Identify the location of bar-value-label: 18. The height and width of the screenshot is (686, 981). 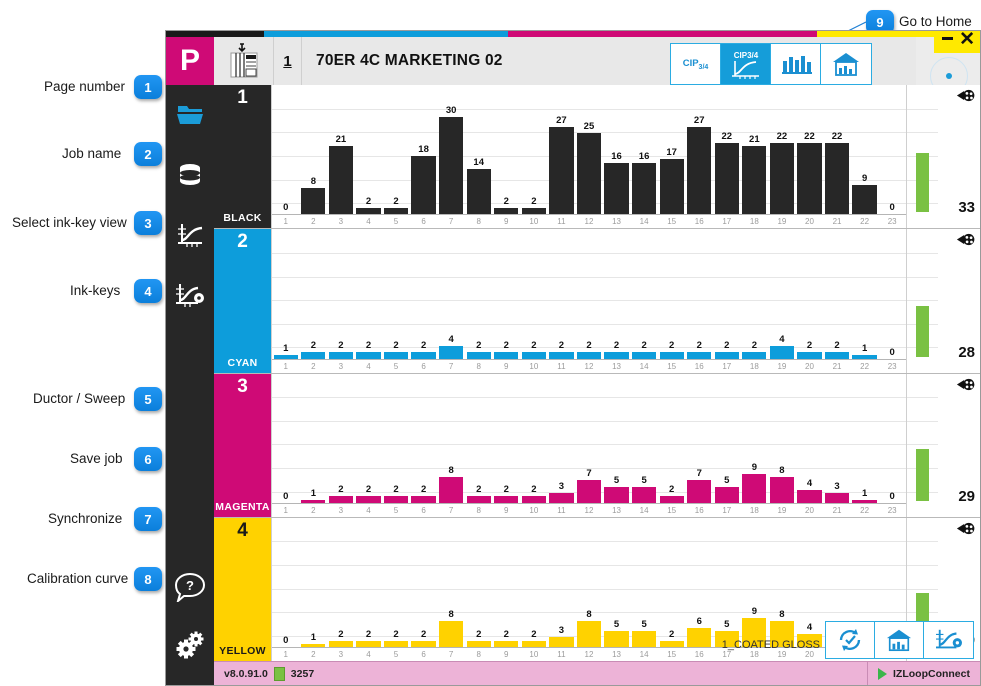
(423, 150).